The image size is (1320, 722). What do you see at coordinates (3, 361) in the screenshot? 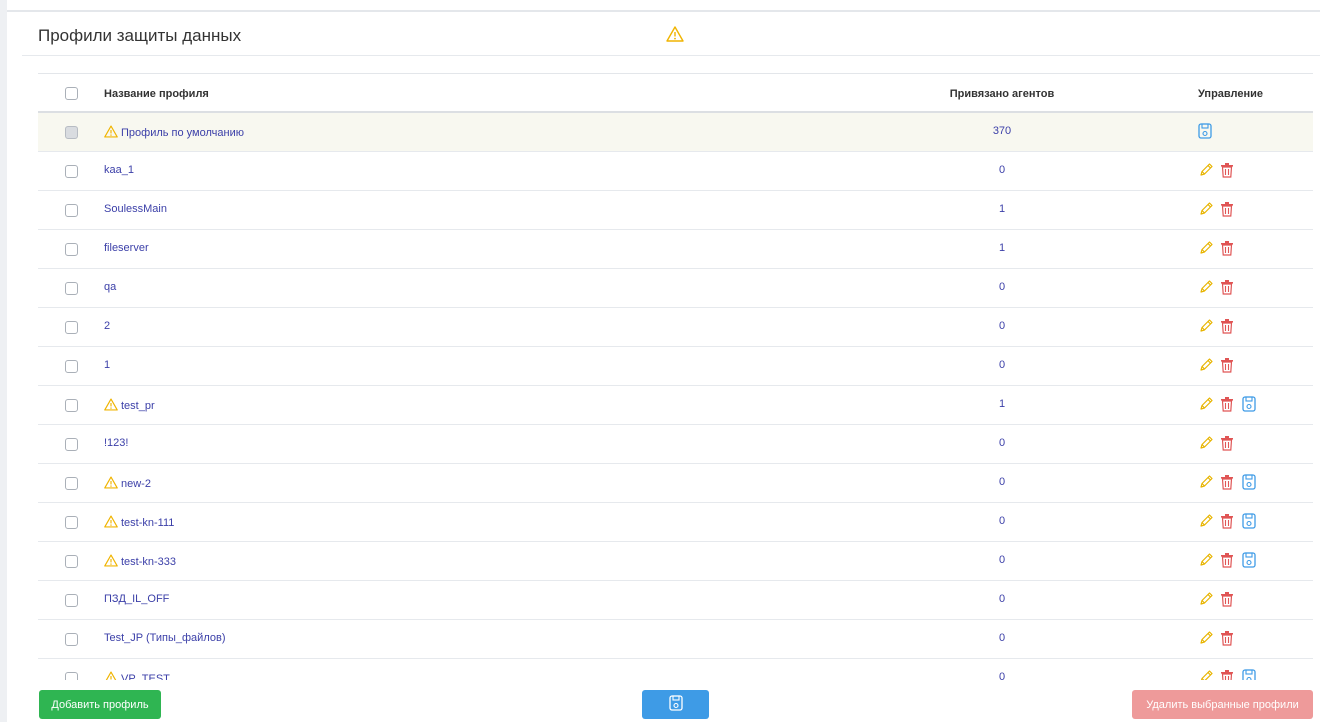
I see `left-panel-edge` at bounding box center [3, 361].